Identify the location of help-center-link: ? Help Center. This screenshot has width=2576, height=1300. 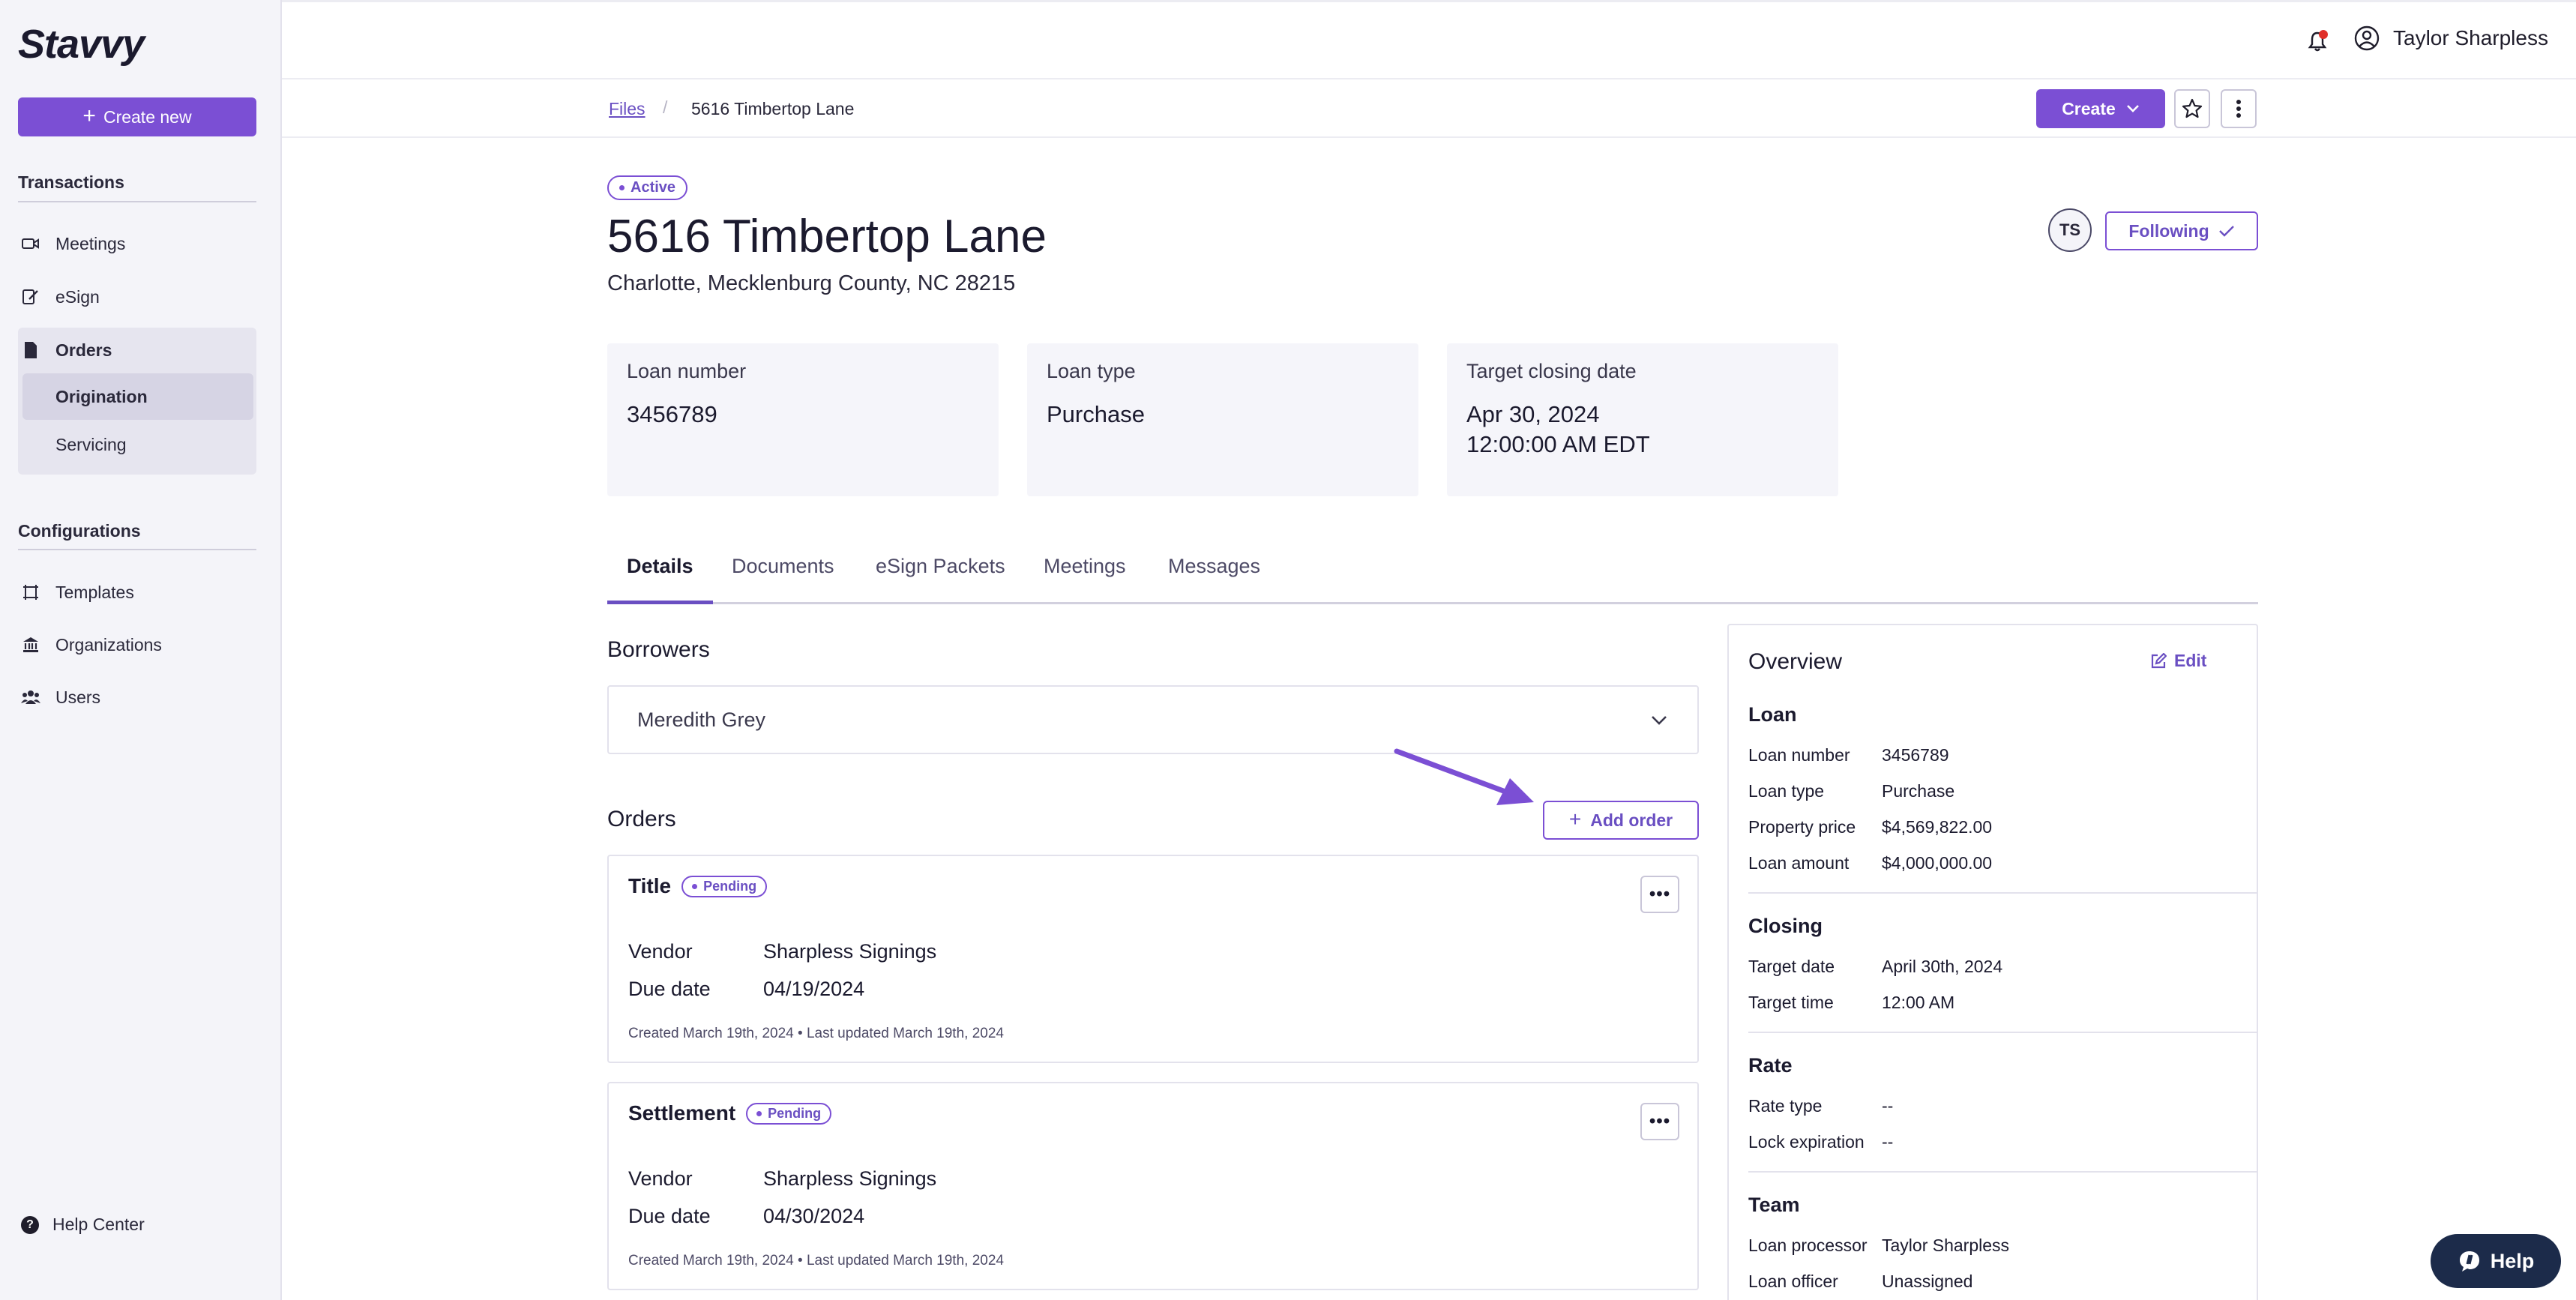
(83, 1225).